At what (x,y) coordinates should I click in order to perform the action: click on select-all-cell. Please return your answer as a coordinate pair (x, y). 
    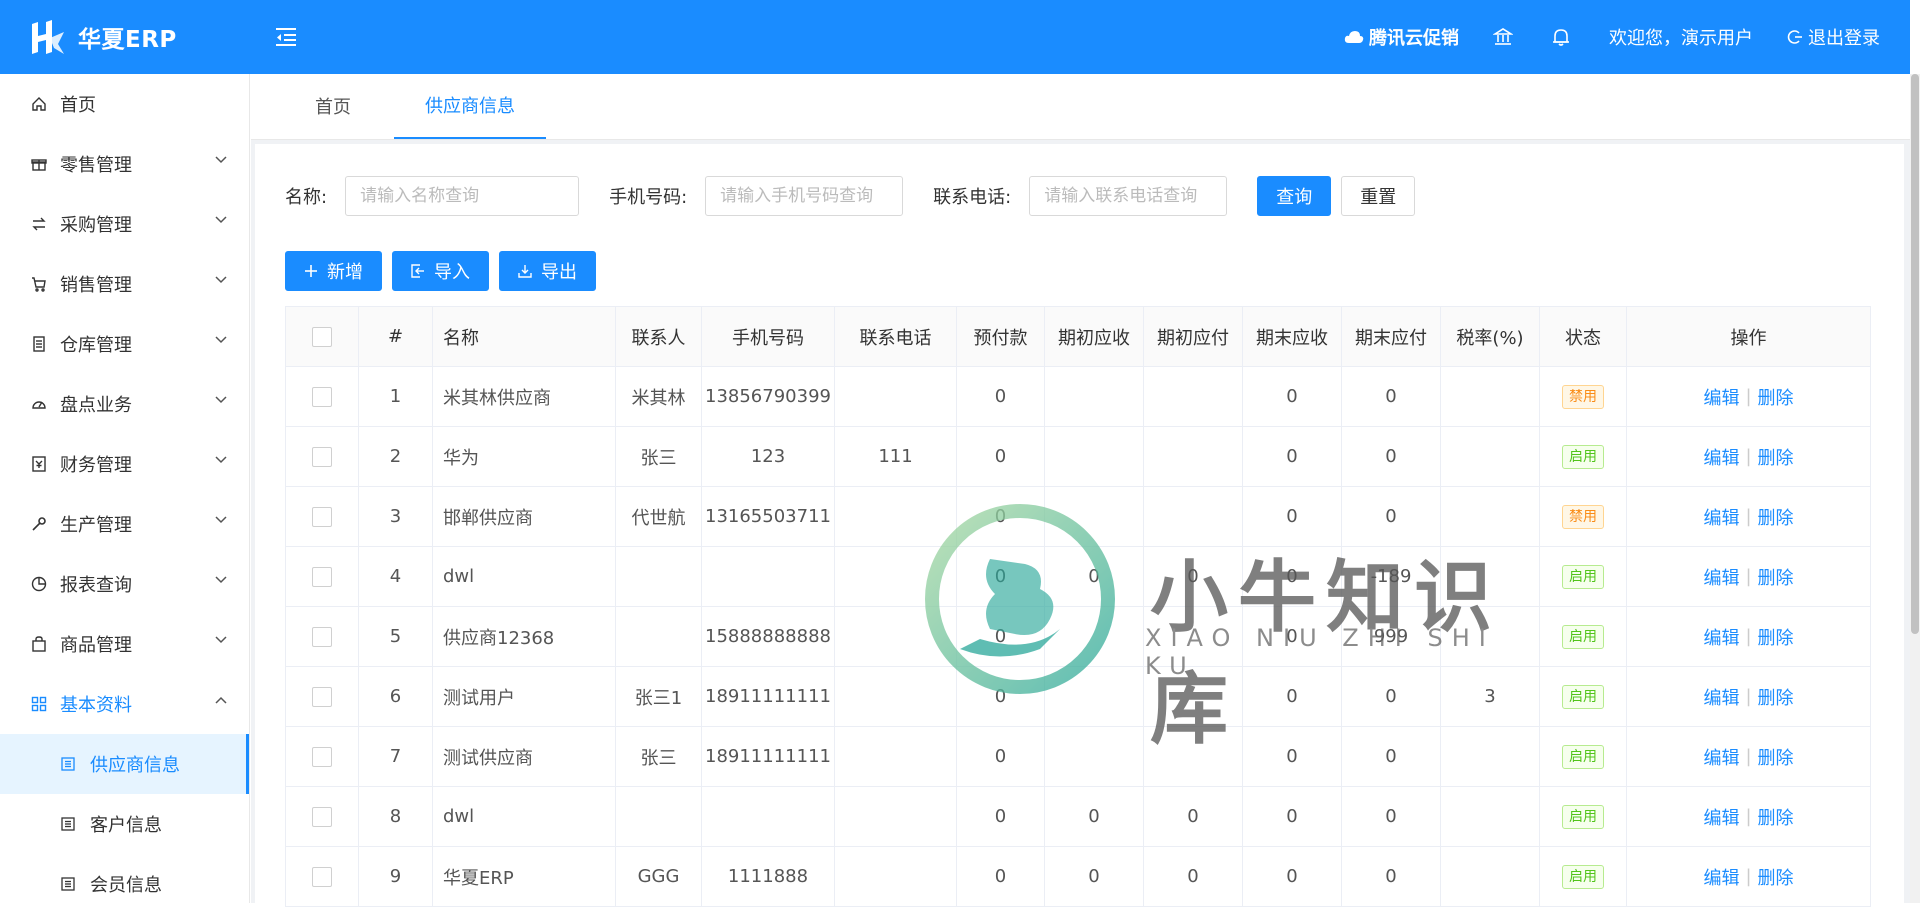
    Looking at the image, I should click on (322, 336).